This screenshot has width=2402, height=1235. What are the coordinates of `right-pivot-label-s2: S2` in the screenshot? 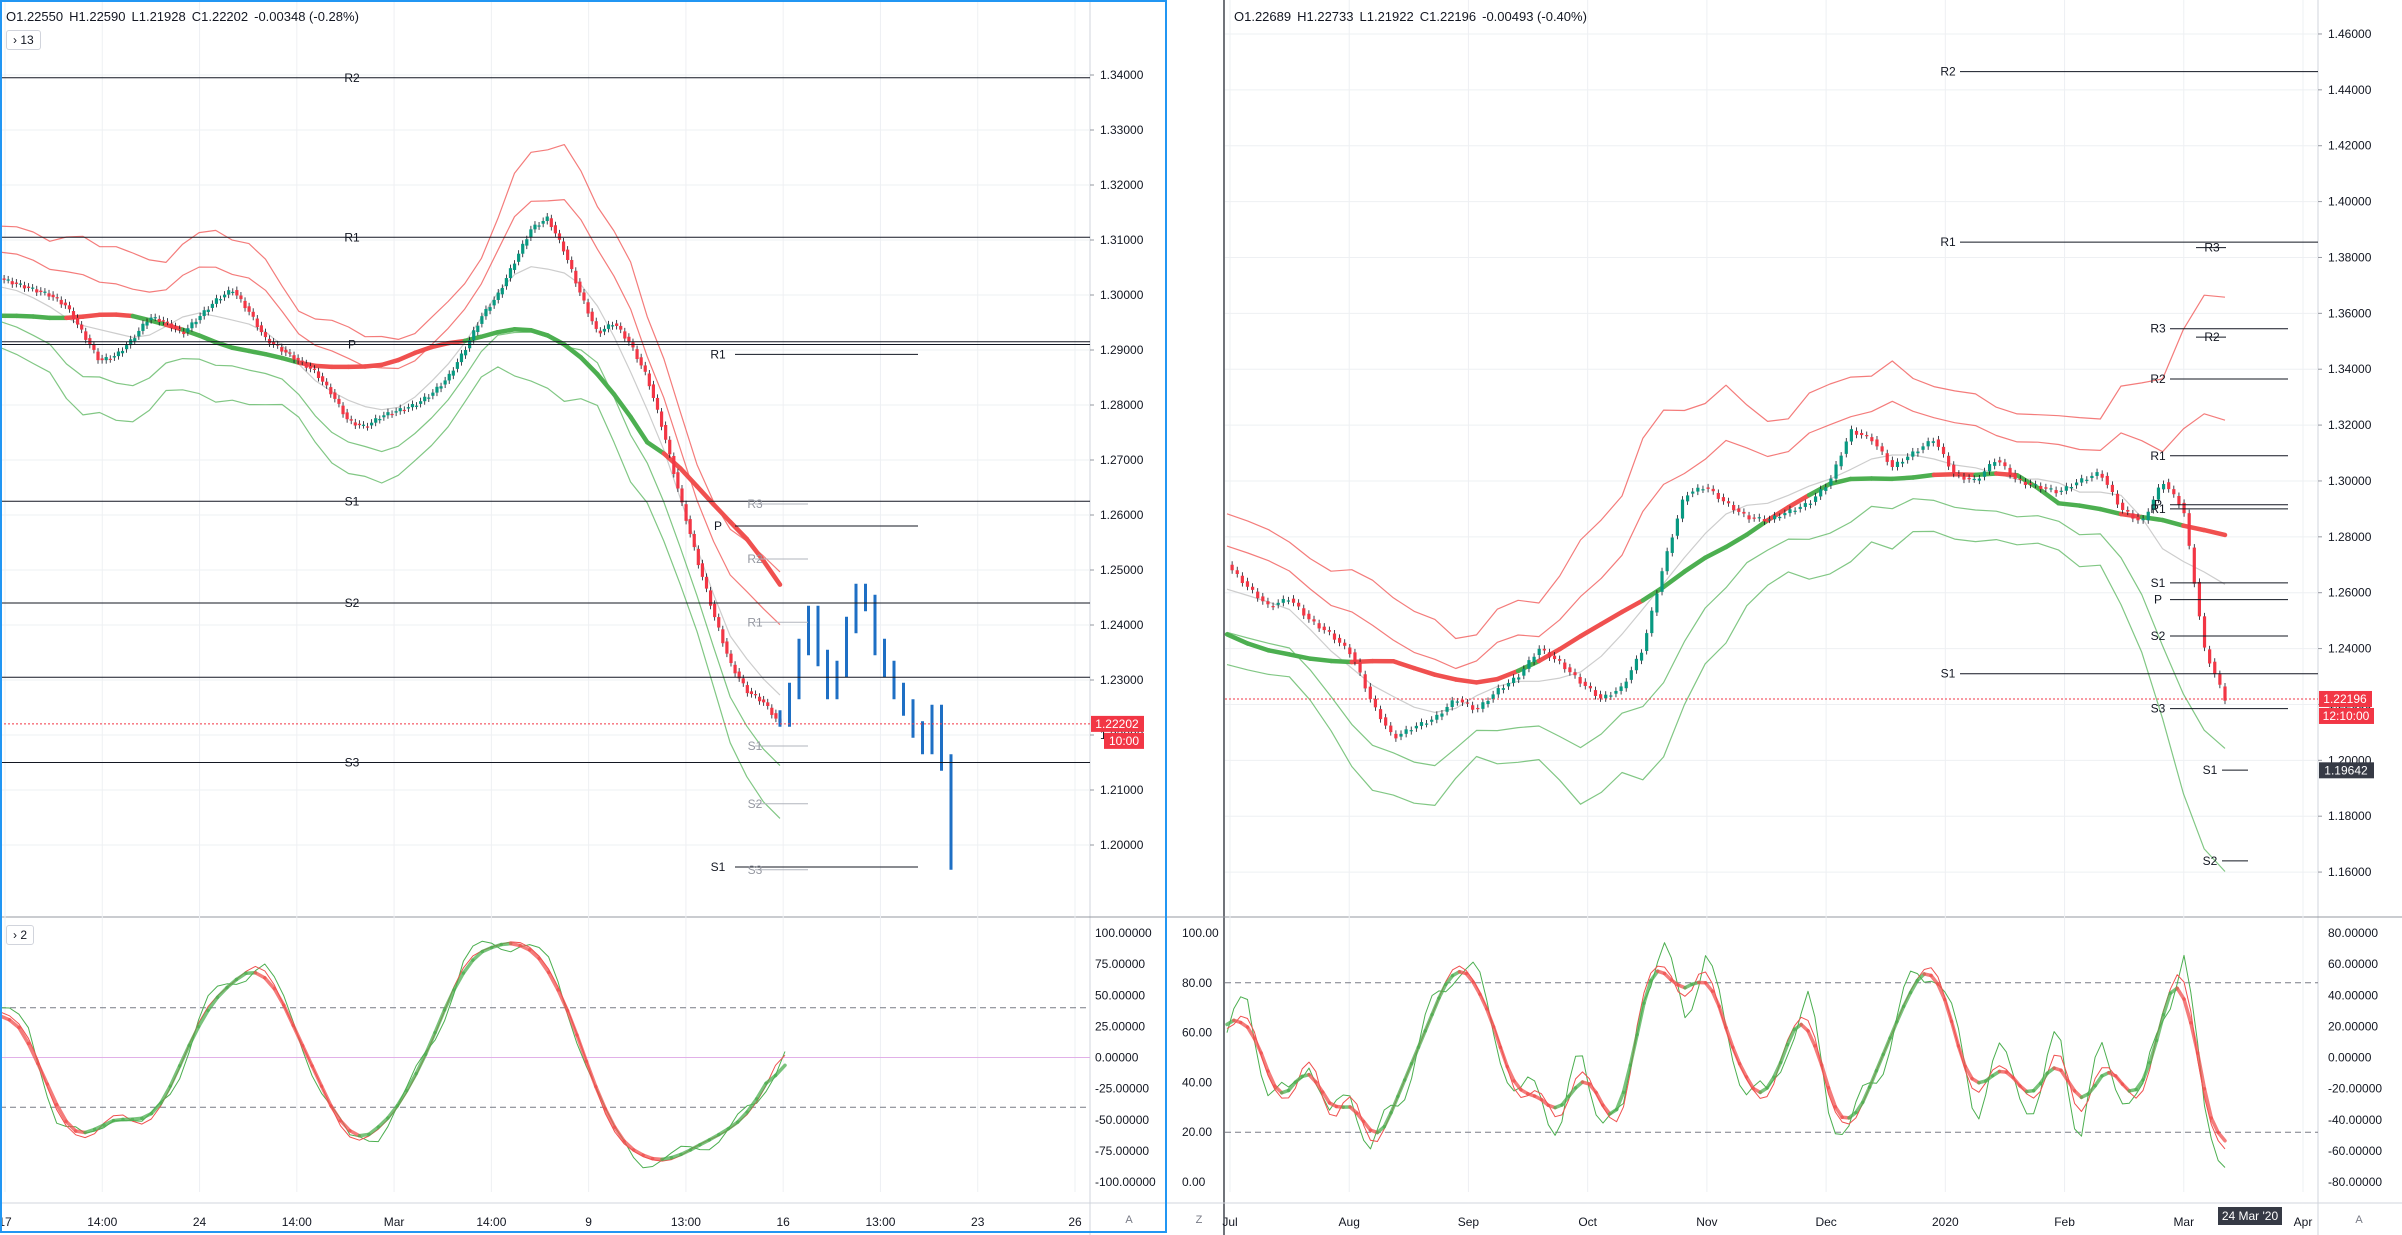 It's located at (2210, 861).